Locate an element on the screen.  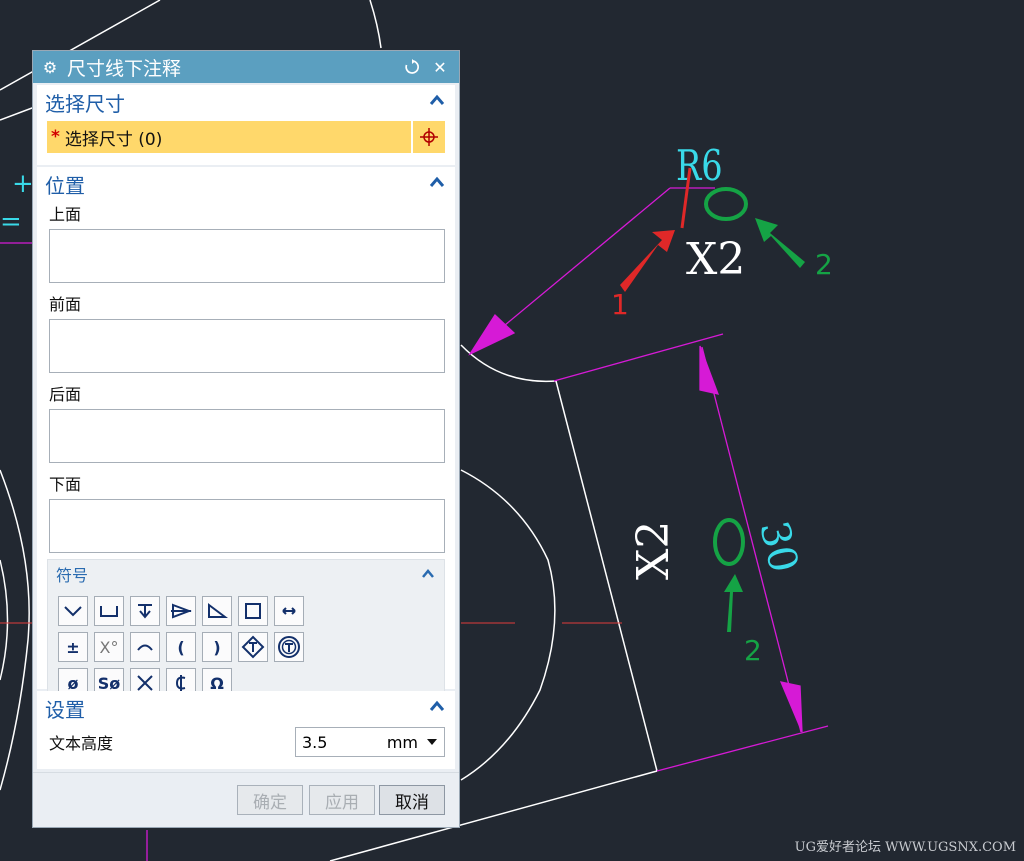
depth-icon-svg is located at coordinates (73, 611).